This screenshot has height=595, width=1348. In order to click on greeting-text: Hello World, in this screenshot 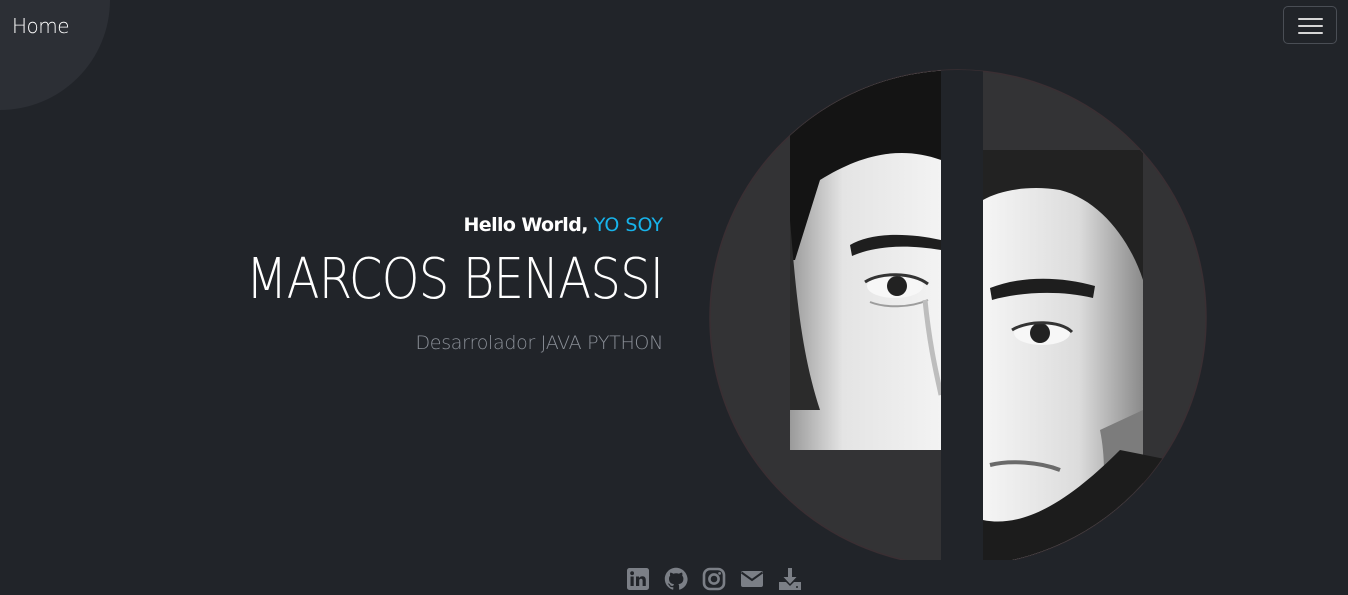, I will do `click(526, 225)`.